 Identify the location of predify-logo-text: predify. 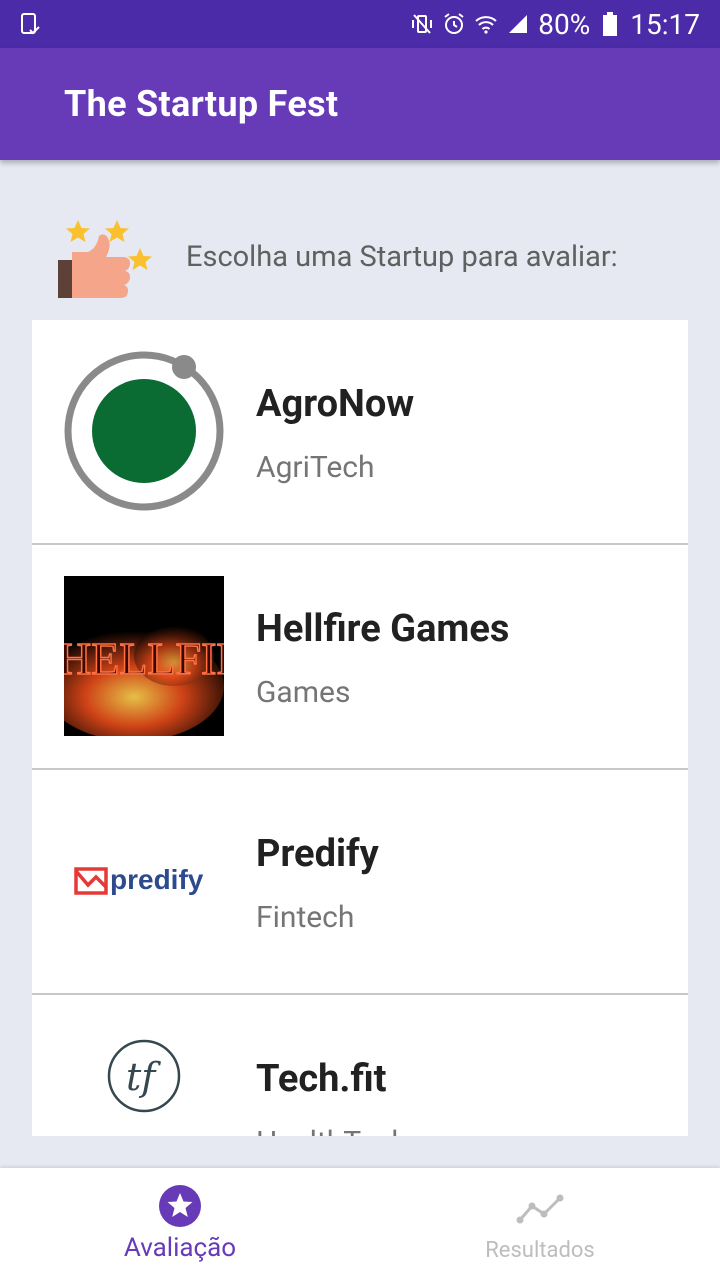
(157, 879).